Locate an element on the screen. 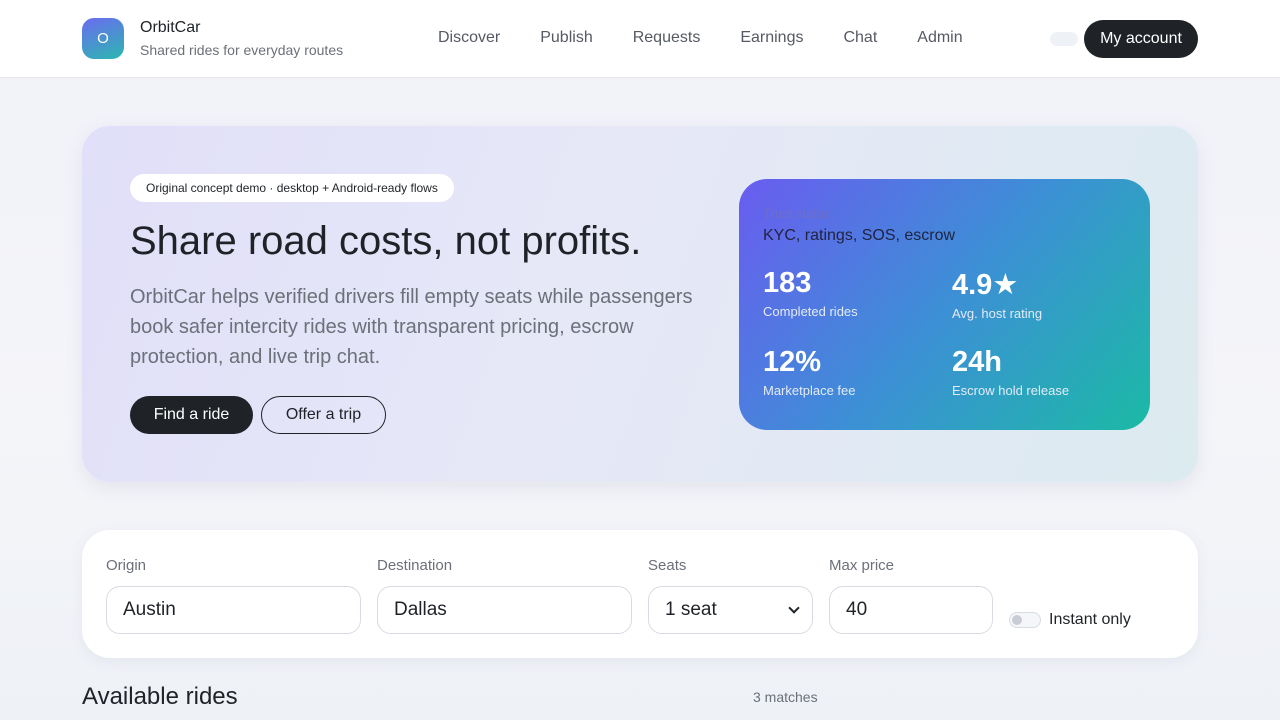  stat-escrow-release: 24h Escrow hold release is located at coordinates (1010, 372).